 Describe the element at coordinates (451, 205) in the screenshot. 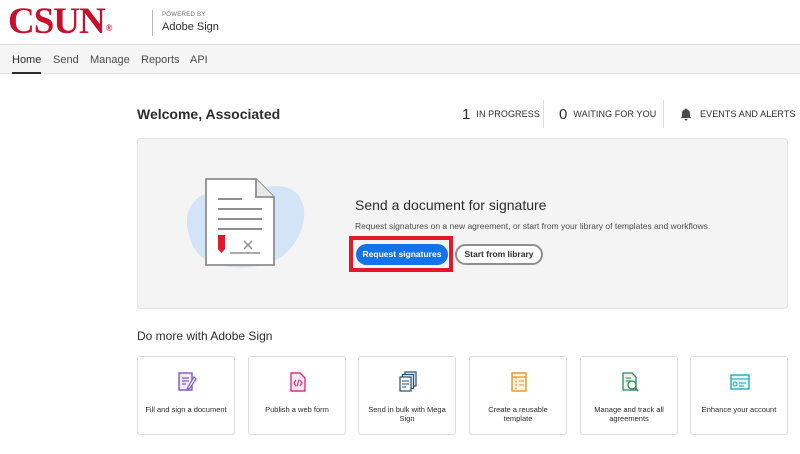

I see `send-document-title: Send a document for signature` at that location.